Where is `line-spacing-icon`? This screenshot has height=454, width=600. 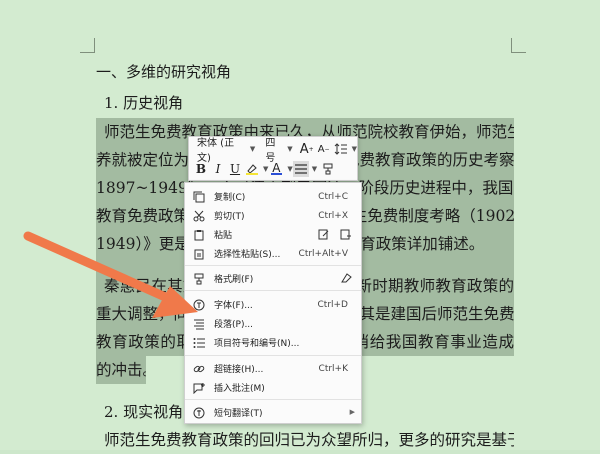
line-spacing-icon is located at coordinates (340, 149).